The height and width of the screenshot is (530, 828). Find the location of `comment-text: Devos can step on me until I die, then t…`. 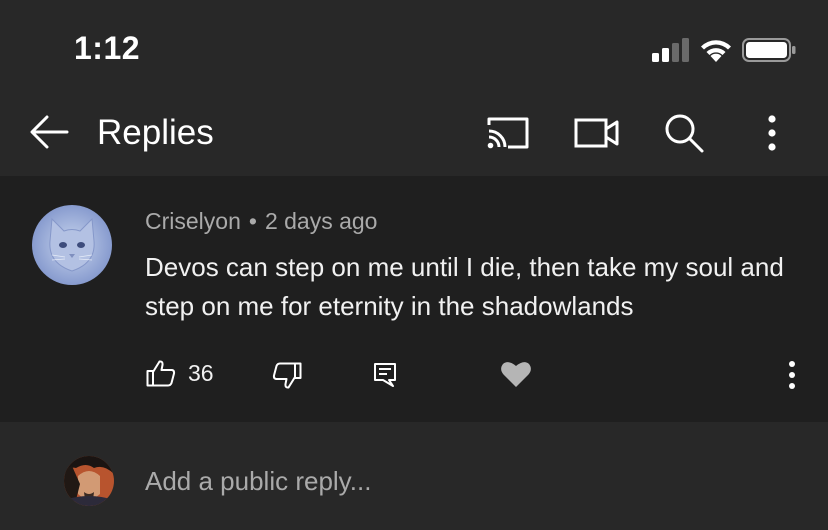

comment-text: Devos can step on me until I die, then t… is located at coordinates (464, 286).